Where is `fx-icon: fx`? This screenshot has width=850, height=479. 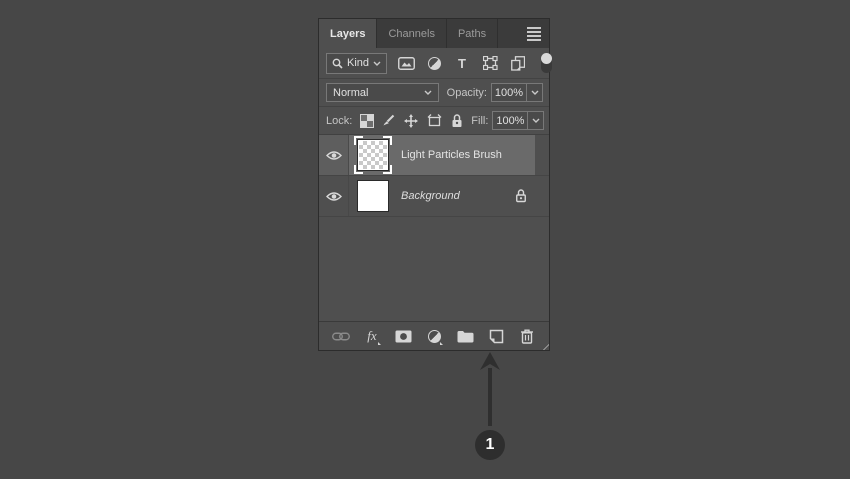 fx-icon: fx is located at coordinates (372, 335).